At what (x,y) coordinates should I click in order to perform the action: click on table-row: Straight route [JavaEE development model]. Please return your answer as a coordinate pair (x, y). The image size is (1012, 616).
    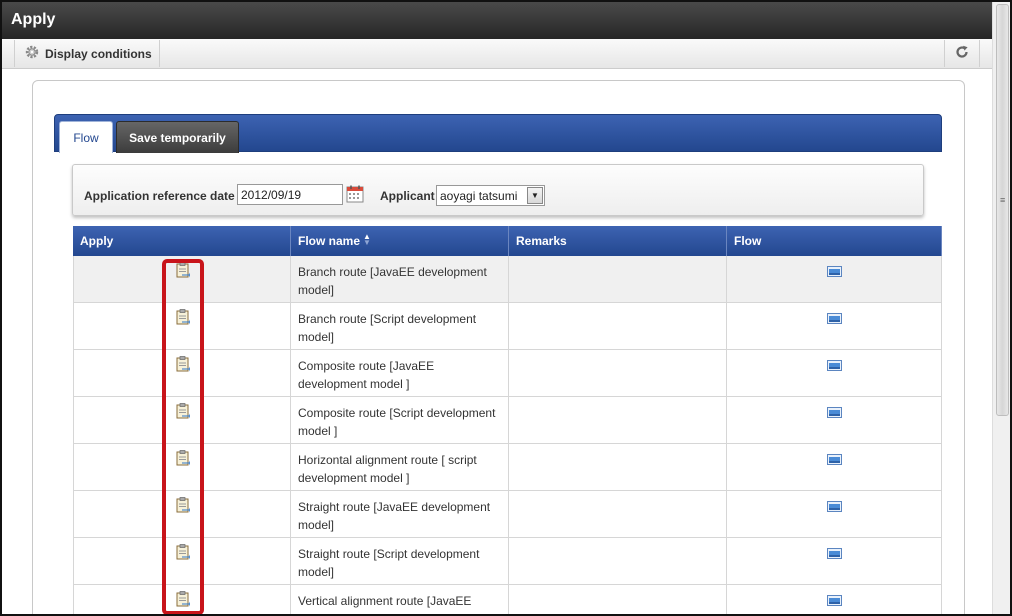
    Looking at the image, I should click on (507, 514).